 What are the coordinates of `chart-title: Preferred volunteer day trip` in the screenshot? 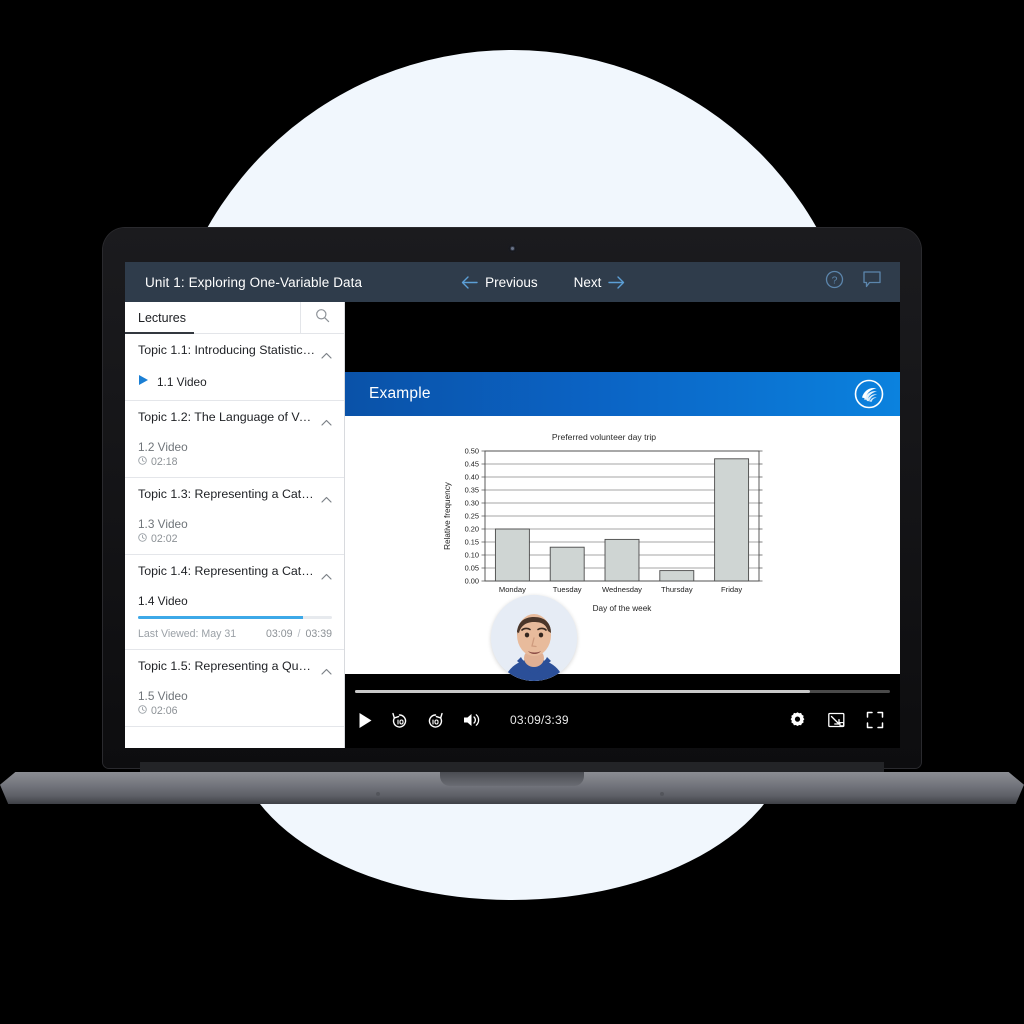 It's located at (604, 437).